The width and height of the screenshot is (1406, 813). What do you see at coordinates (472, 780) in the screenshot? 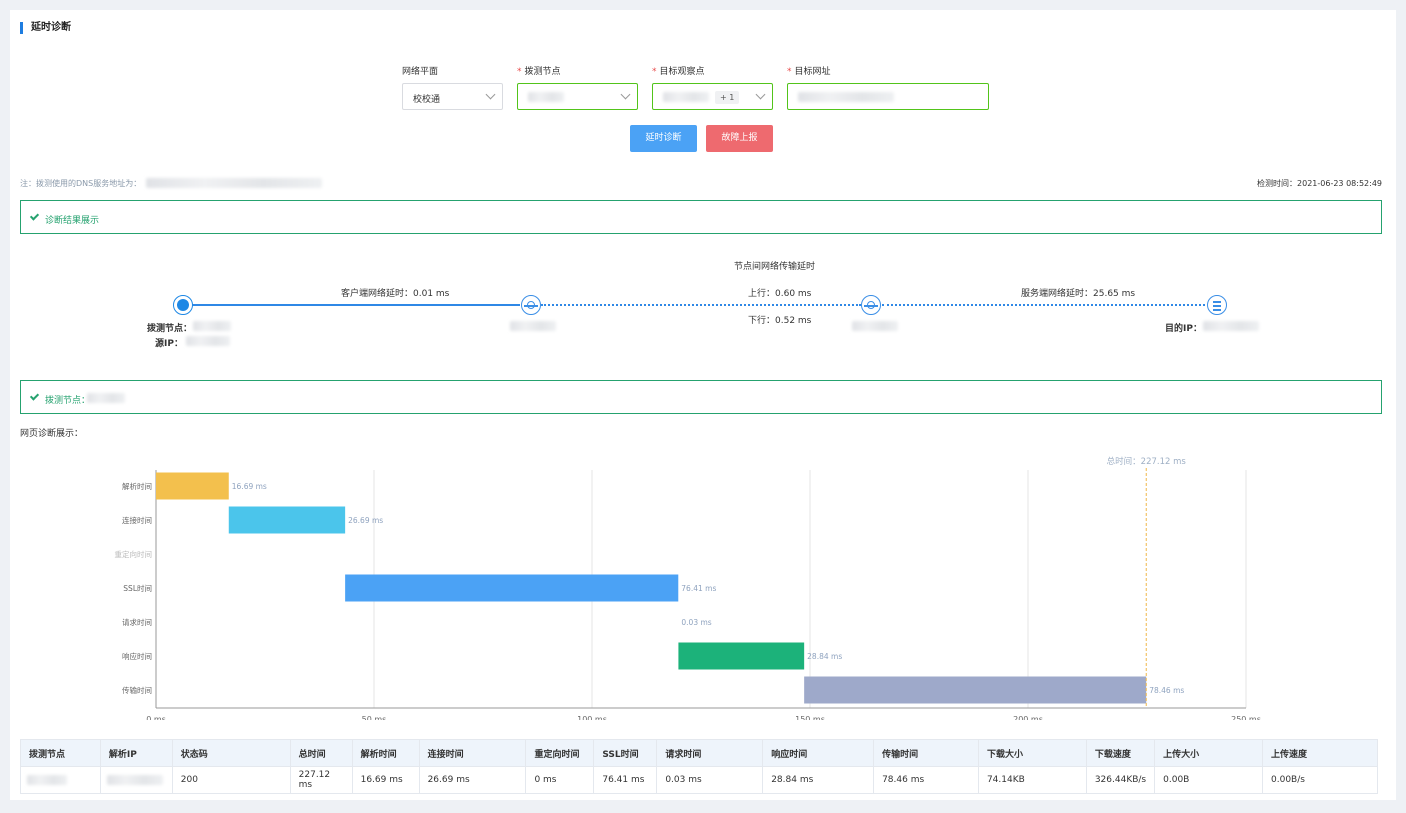
I see `table-cell: 26.69 ms` at bounding box center [472, 780].